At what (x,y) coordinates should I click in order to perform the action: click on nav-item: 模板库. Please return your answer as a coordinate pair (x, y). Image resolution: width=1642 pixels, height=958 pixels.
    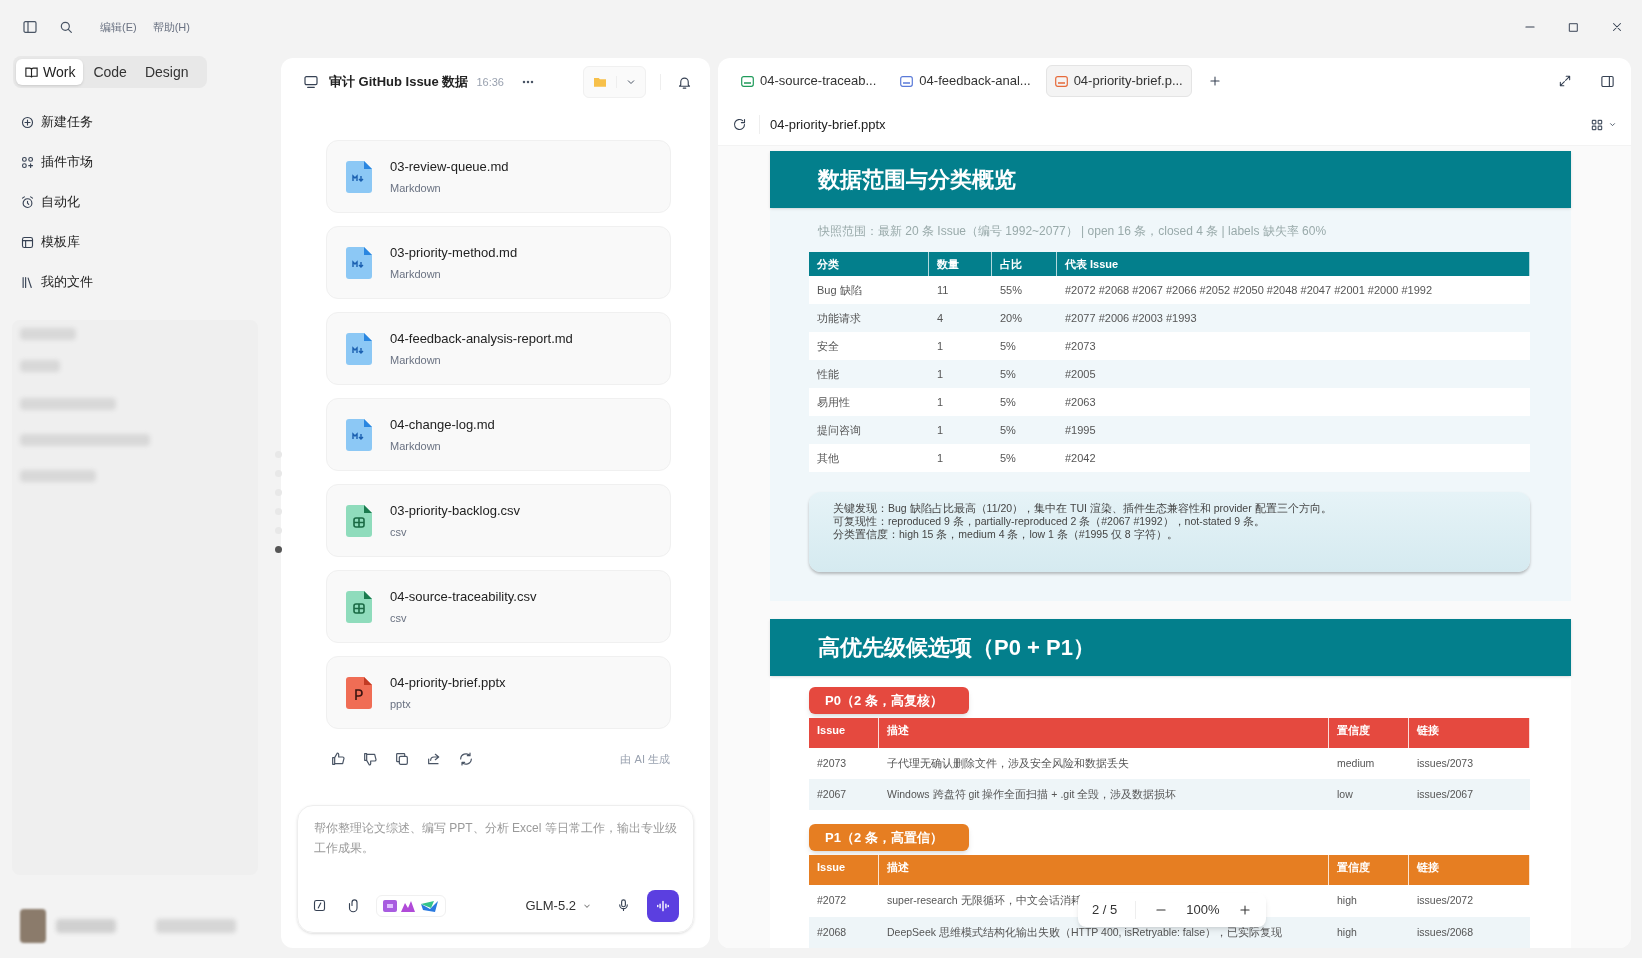
    Looking at the image, I should click on (60, 242).